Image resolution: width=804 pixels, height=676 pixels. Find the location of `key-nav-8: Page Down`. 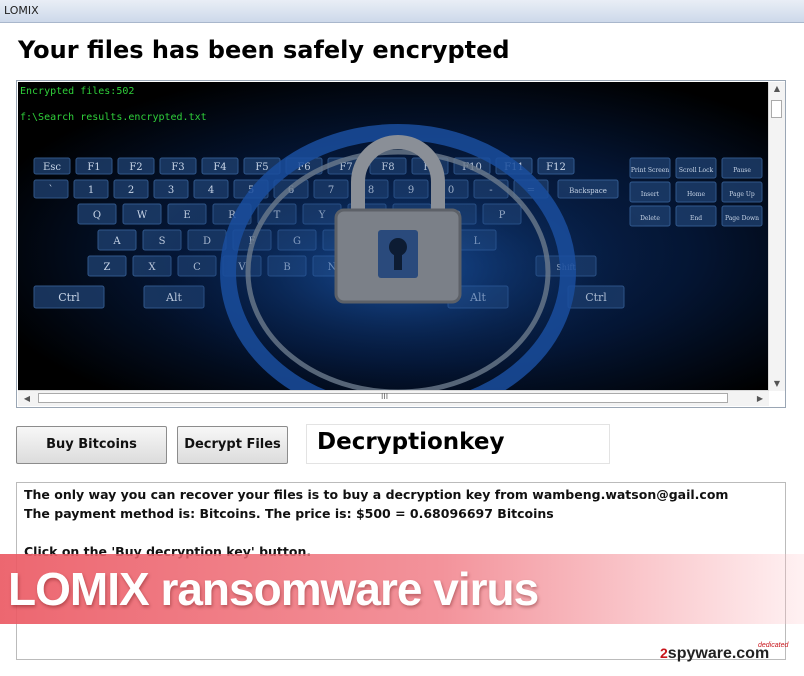

key-nav-8: Page Down is located at coordinates (742, 216).